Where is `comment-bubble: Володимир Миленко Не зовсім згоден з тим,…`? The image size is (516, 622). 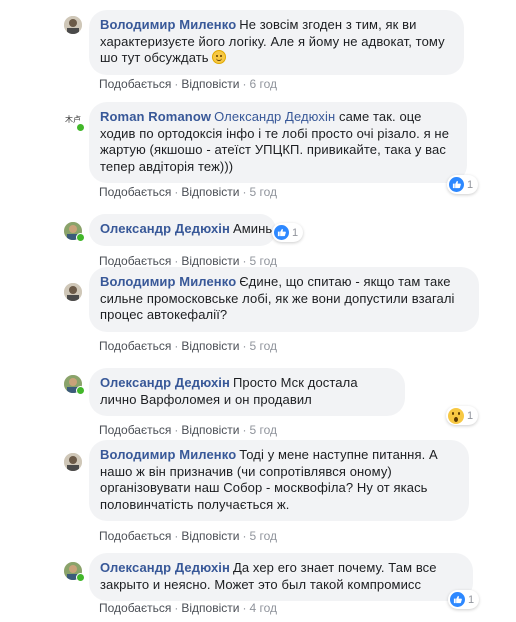 comment-bubble: Володимир Миленко Не зовсім згоден з тим,… is located at coordinates (276, 42).